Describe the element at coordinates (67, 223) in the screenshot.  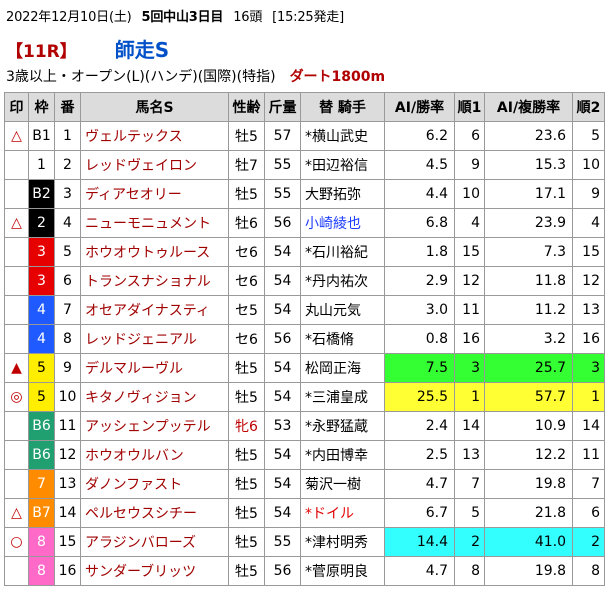
I see `horse-number-cell: 4` at that location.